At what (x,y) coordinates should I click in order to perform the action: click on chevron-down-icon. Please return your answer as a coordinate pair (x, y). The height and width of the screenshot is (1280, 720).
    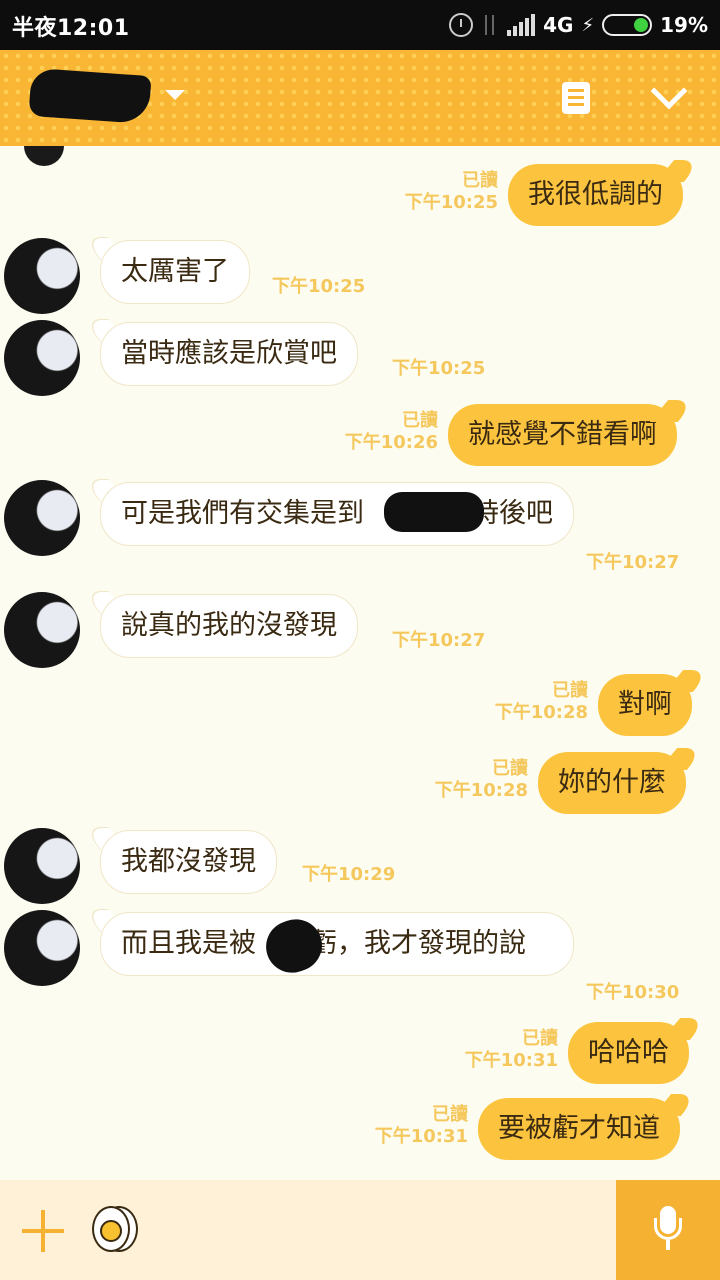
    Looking at the image, I should click on (669, 91).